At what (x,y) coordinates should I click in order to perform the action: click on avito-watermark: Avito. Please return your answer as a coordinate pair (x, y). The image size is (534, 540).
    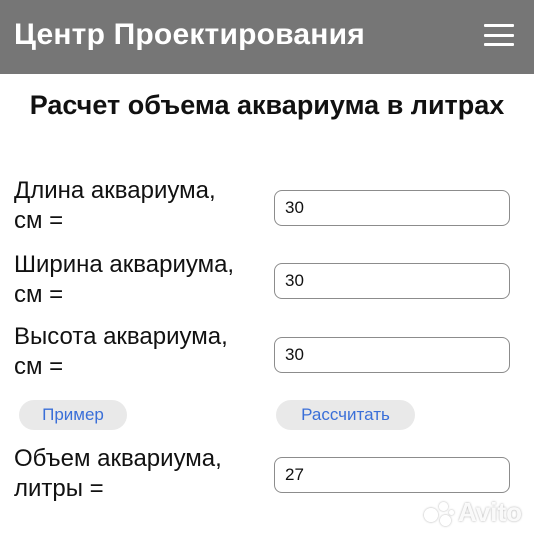
    Looking at the image, I should click on (472, 512).